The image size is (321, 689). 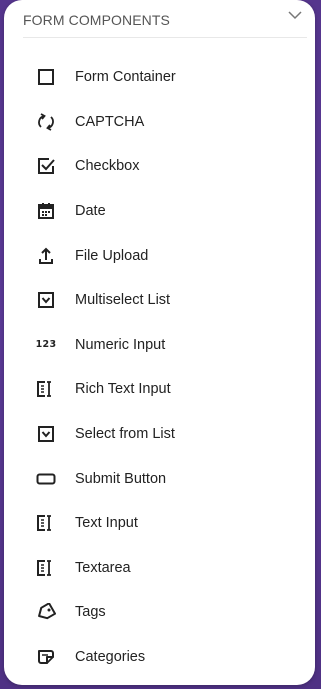 What do you see at coordinates (106, 523) in the screenshot?
I see `component-label: Text Input` at bounding box center [106, 523].